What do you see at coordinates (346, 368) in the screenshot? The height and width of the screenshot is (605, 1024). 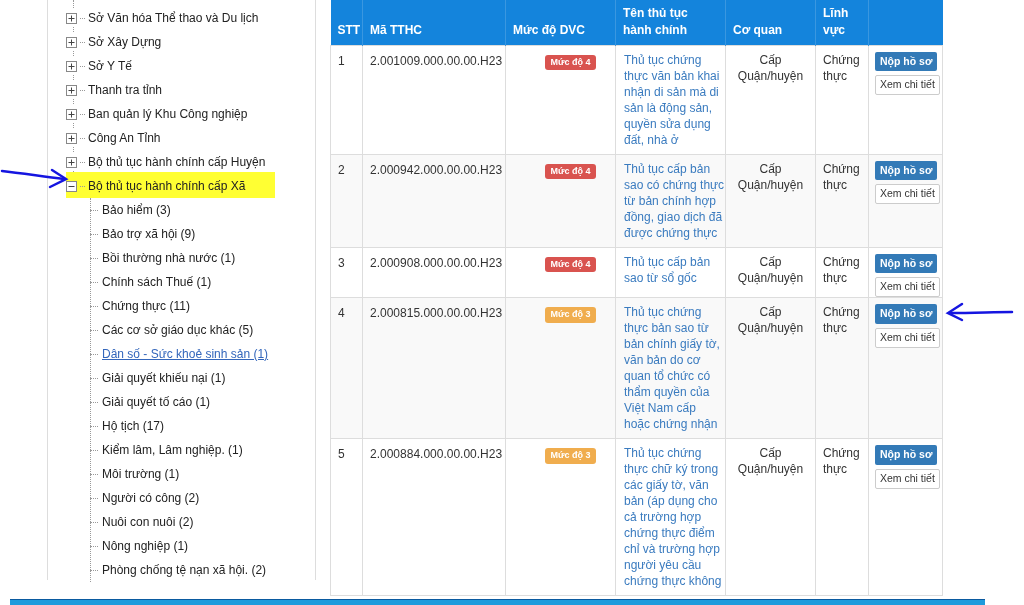 I see `table-cell: 4` at bounding box center [346, 368].